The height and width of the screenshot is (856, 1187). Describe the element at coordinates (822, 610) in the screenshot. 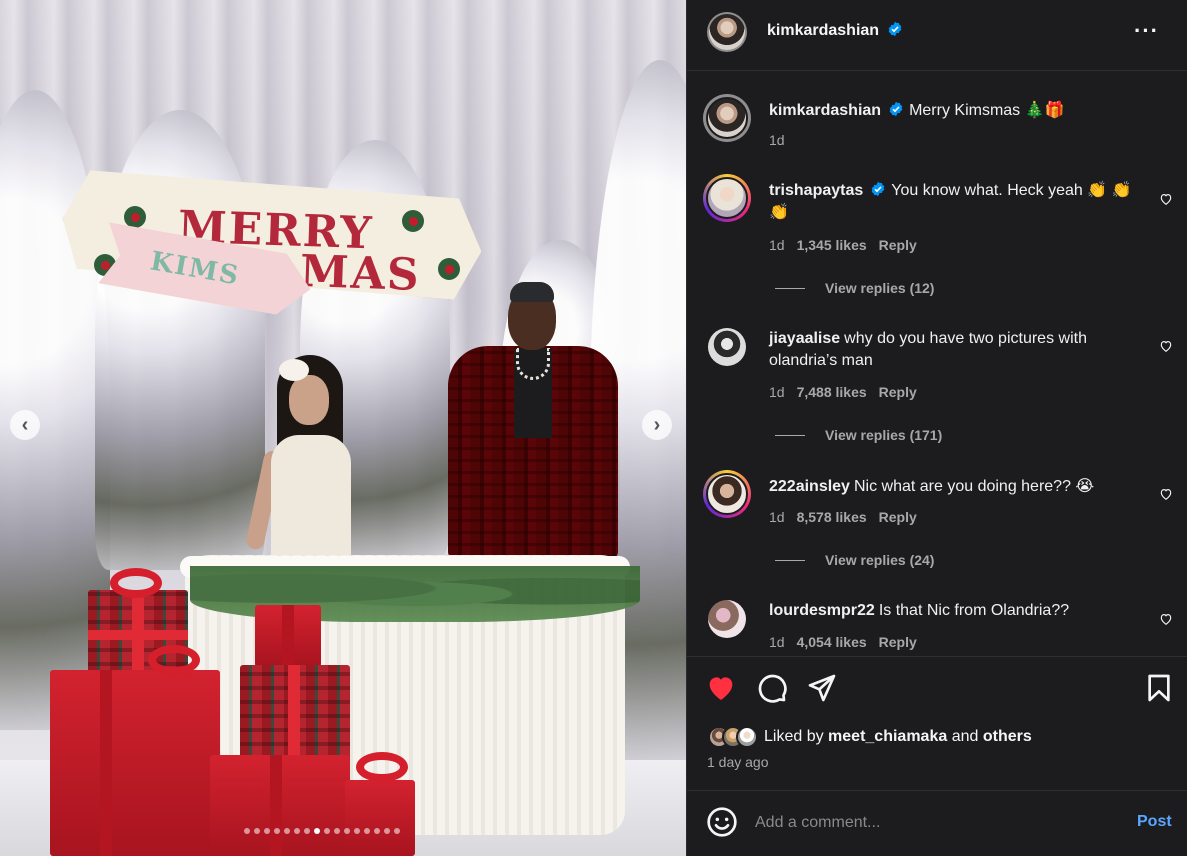

I see `comment-username: lourdesmpr22` at that location.